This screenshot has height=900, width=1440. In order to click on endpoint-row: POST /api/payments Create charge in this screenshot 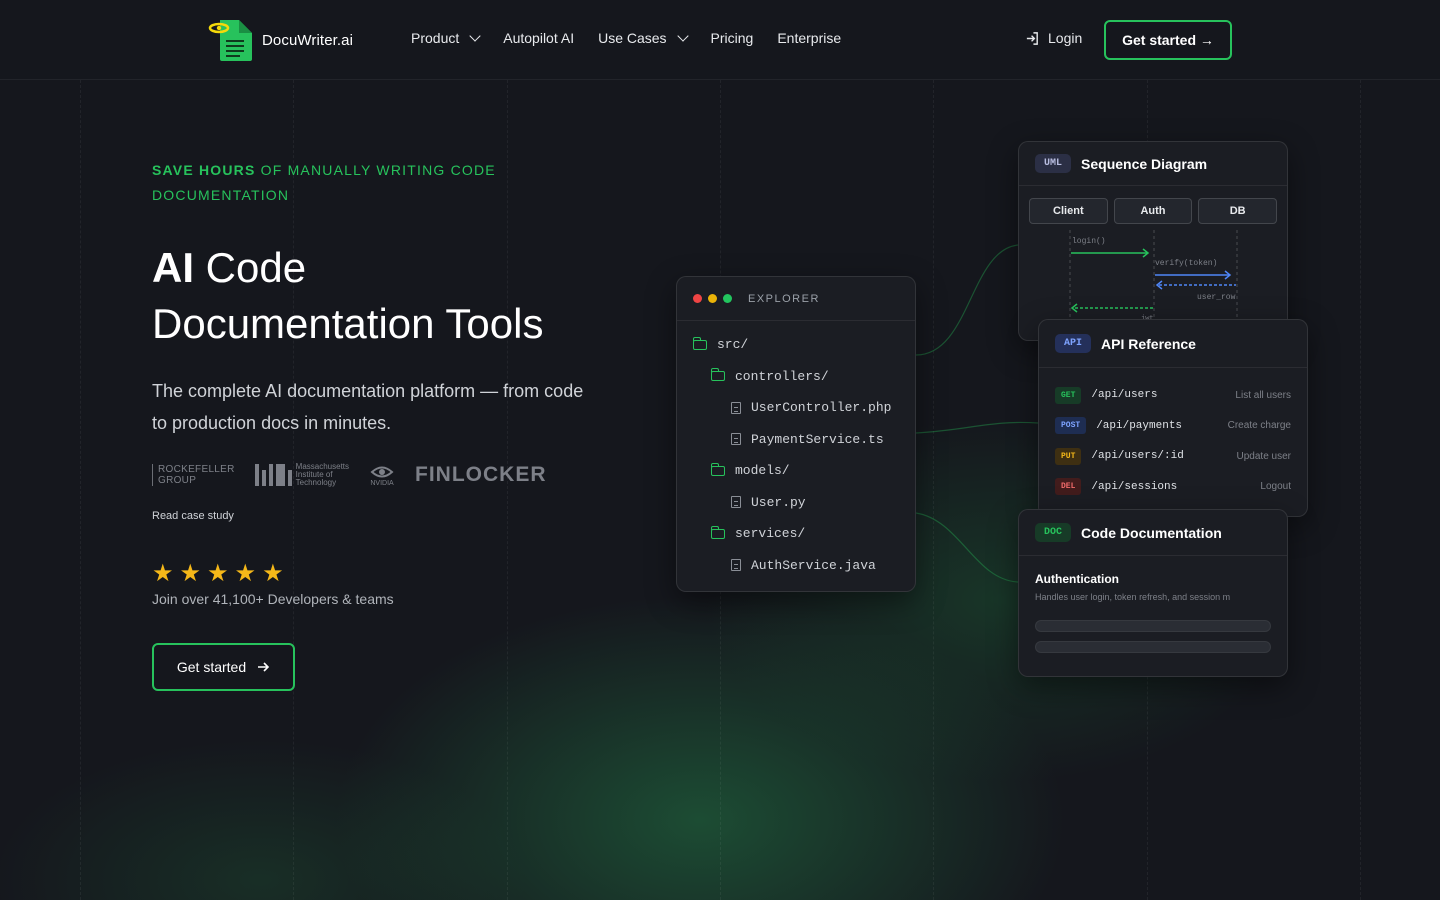, I will do `click(1173, 426)`.